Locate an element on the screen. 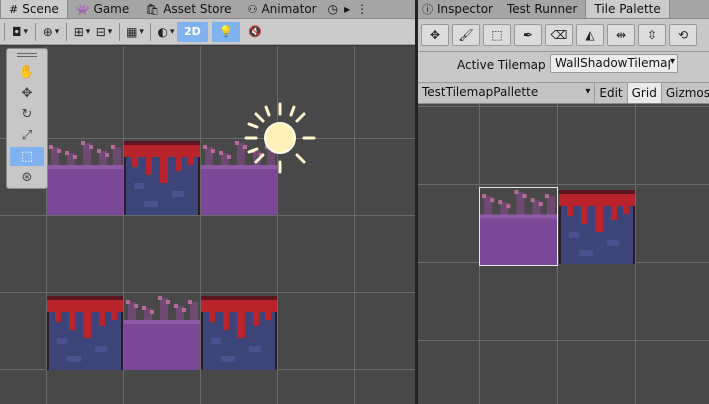 This screenshot has width=709, height=404. active-tilemap-dropdown: WallShadowTilemap ▾ is located at coordinates (614, 63).